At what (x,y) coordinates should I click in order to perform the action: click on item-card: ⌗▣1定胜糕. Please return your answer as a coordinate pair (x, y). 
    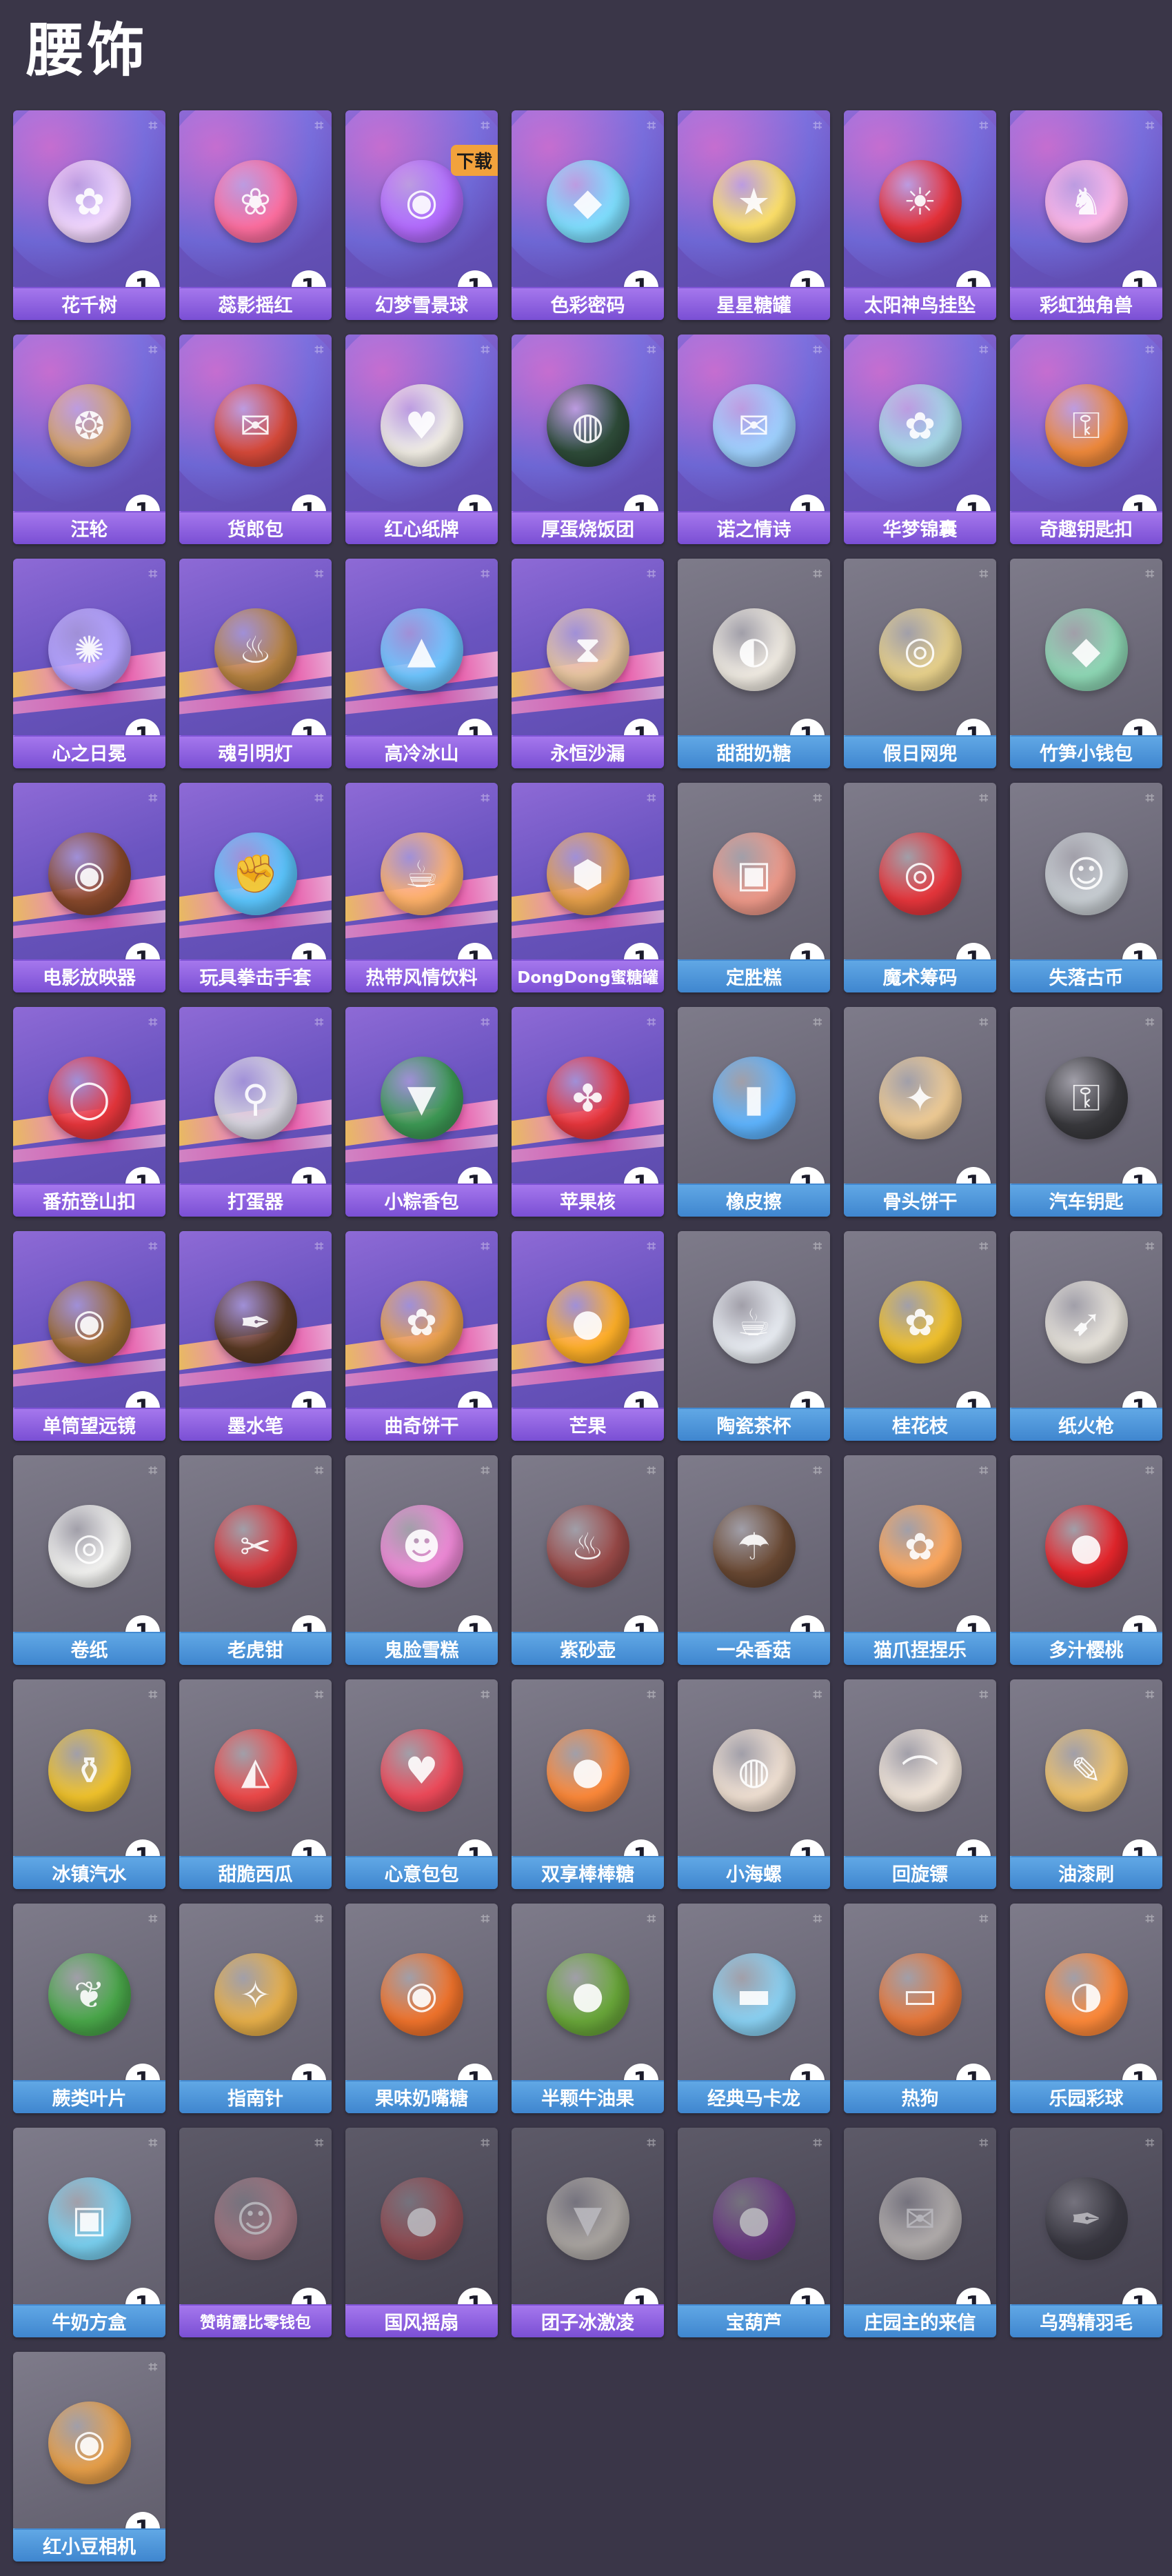
    Looking at the image, I should click on (754, 887).